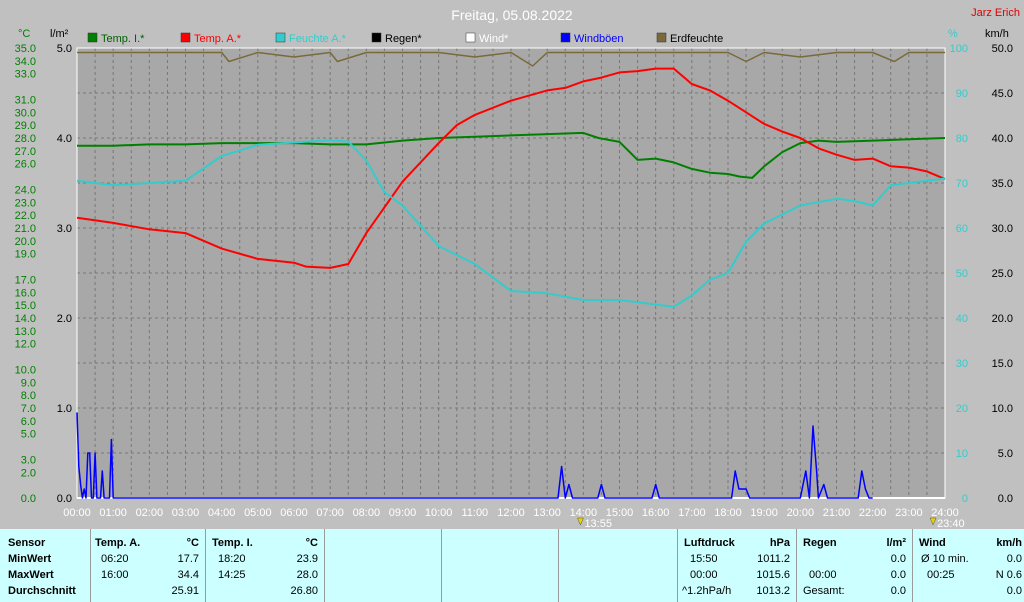 This screenshot has height=602, width=1024. Describe the element at coordinates (855, 565) in the screenshot. I see `regen-column: Regen l/m² 0.0 00:00 0.0 Gesamt: 0.0` at that location.